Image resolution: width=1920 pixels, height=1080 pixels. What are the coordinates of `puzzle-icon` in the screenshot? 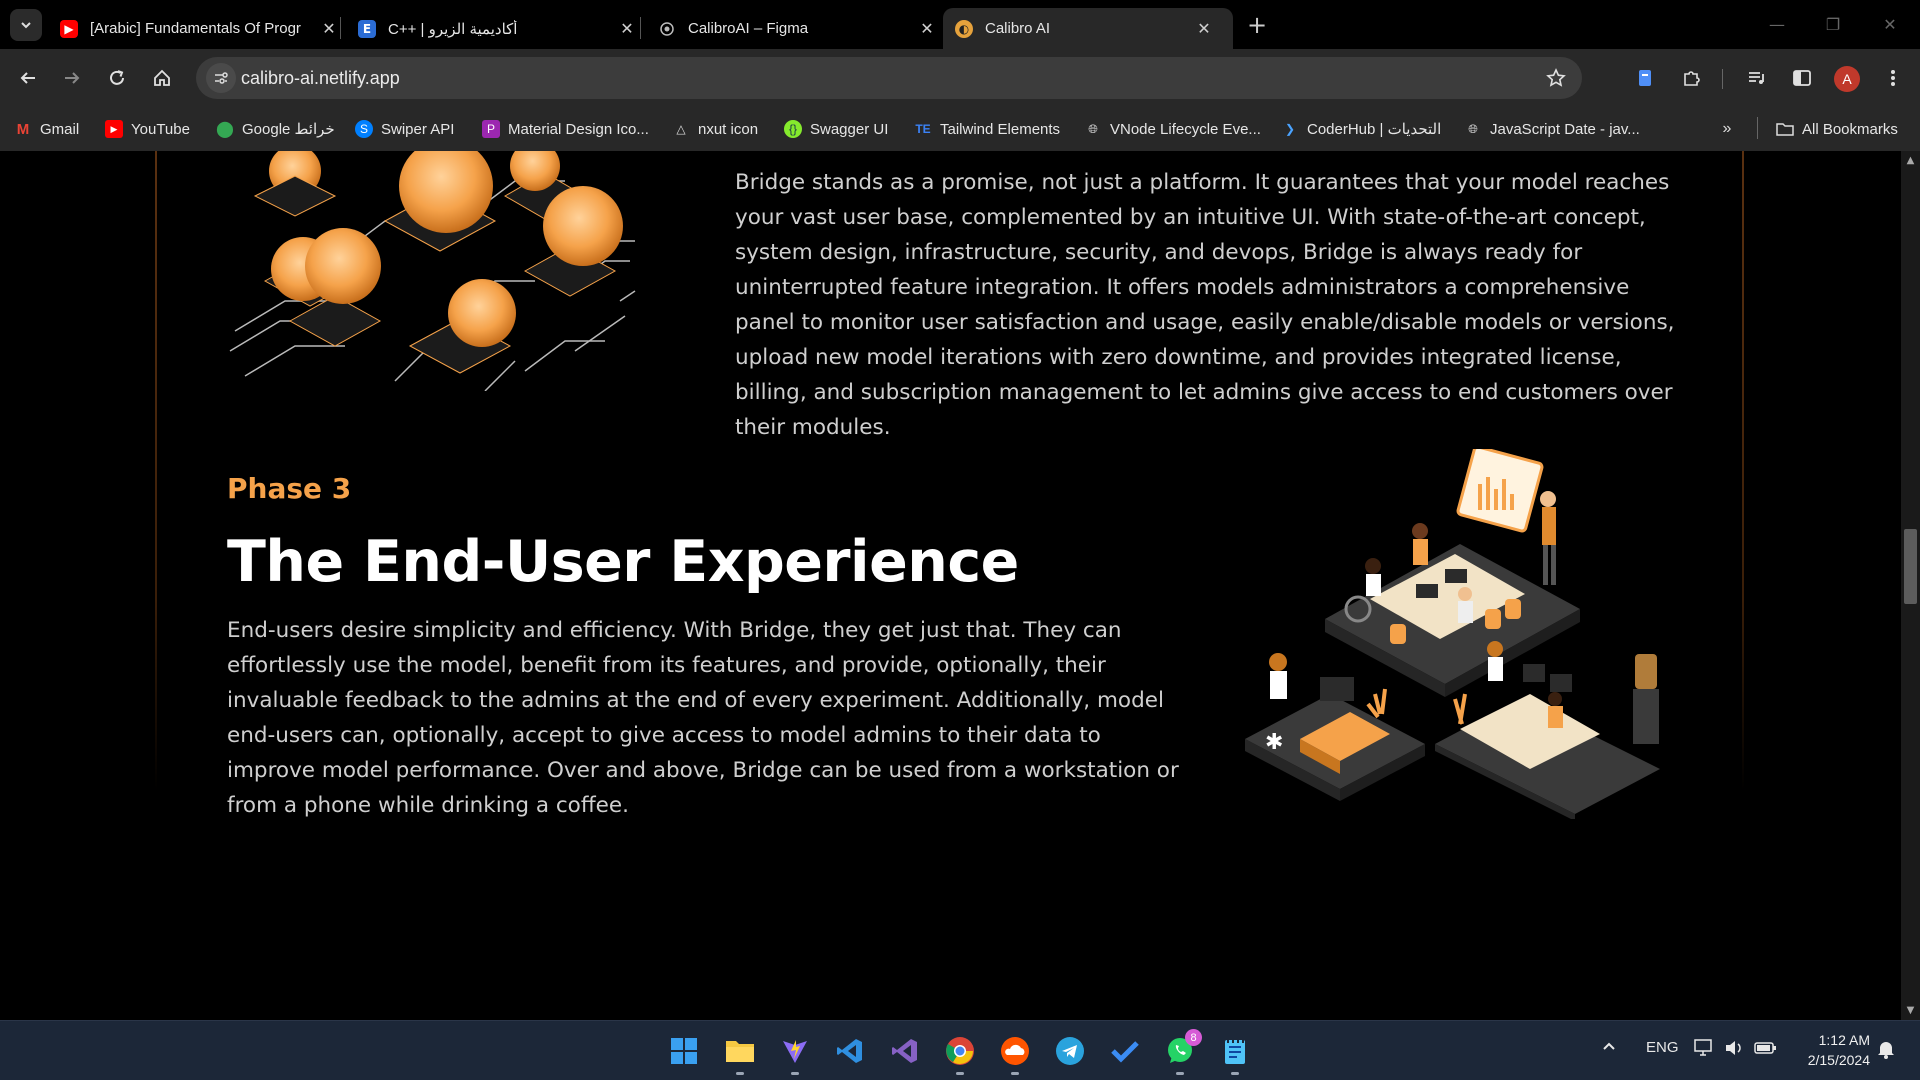 It's located at (1692, 78).